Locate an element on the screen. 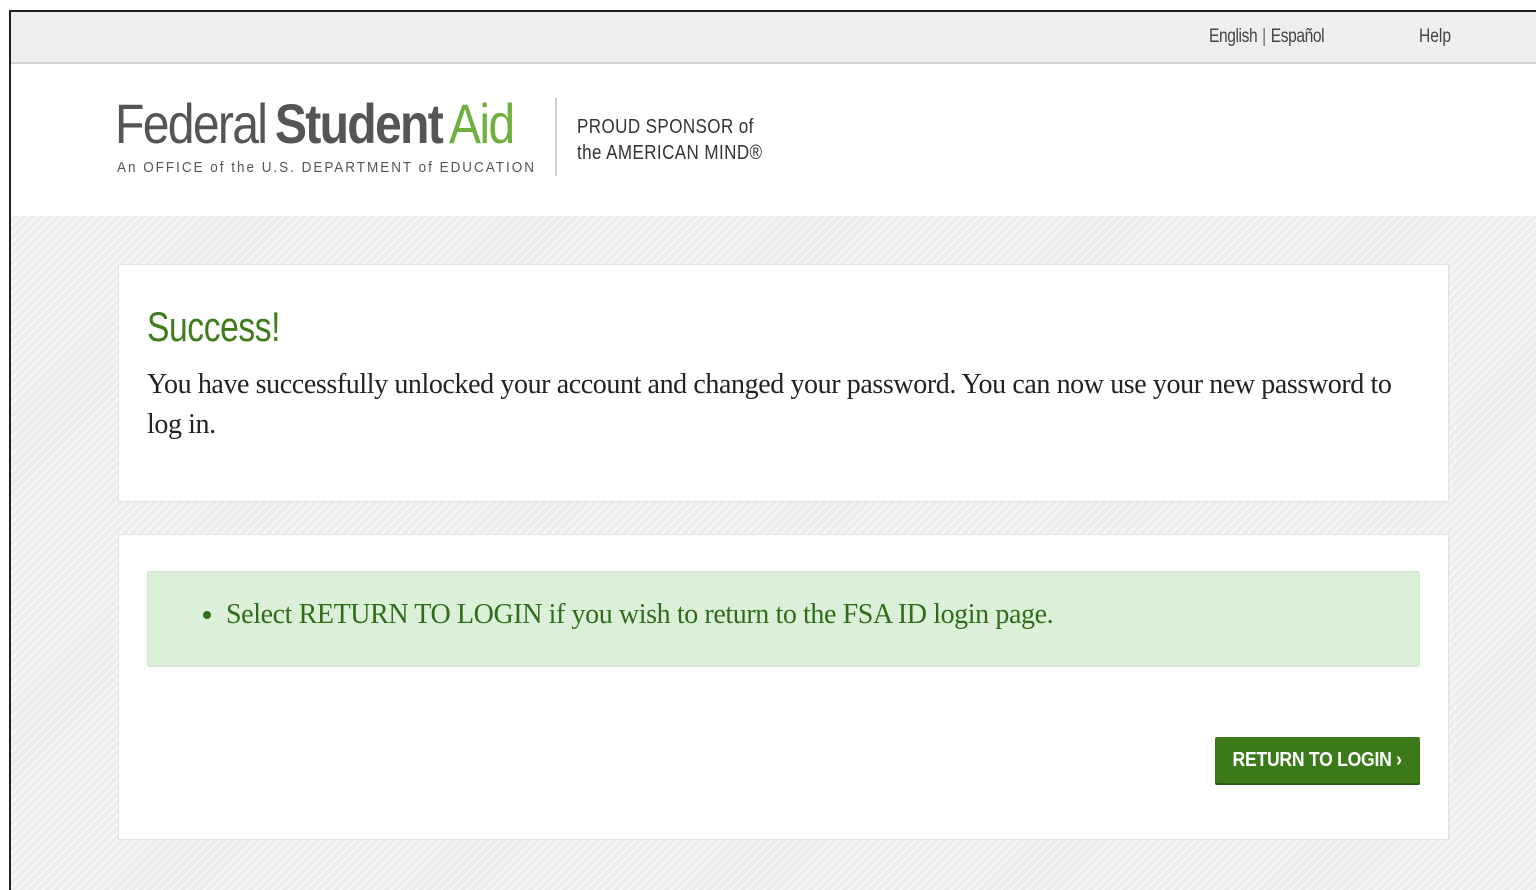 The height and width of the screenshot is (890, 1536). success-heading: Success! is located at coordinates (214, 326).